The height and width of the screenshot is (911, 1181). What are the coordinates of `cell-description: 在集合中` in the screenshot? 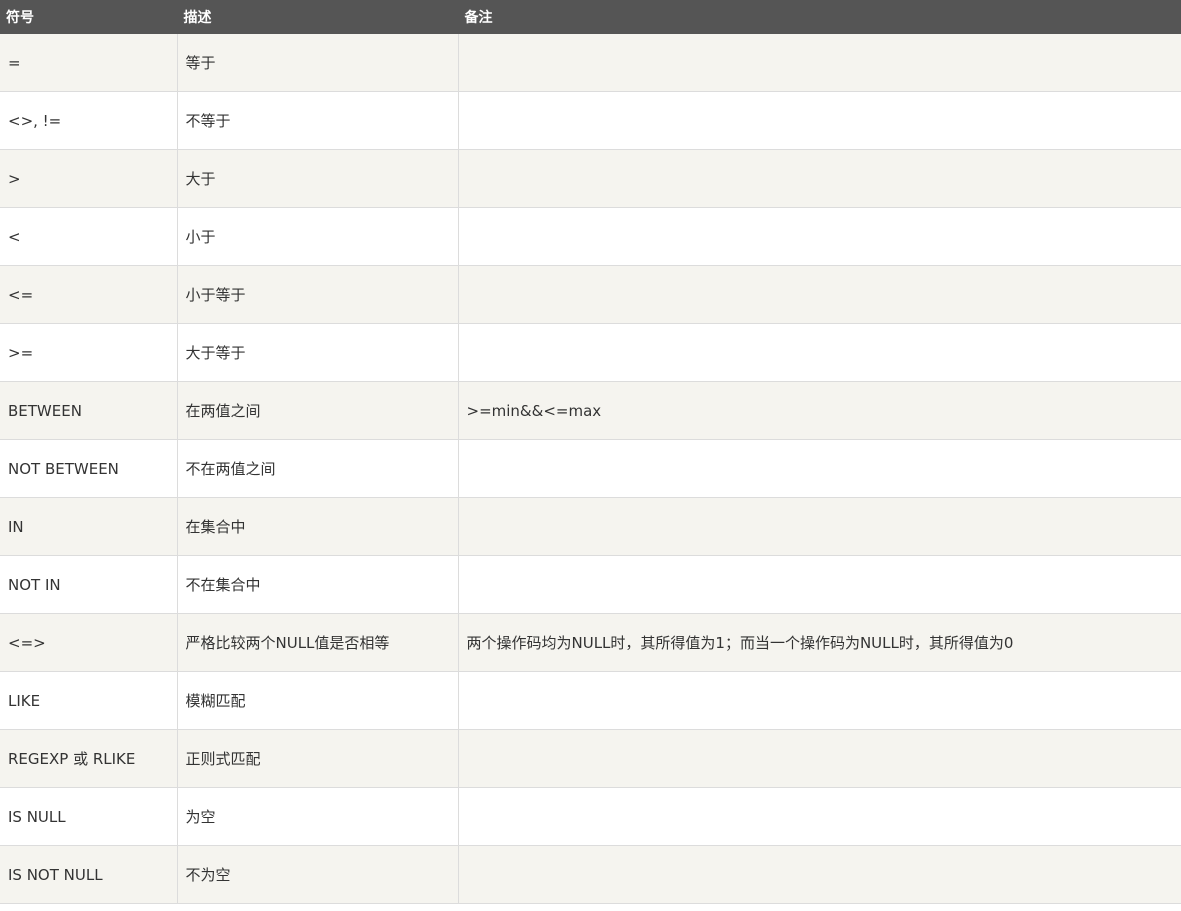 It's located at (318, 526).